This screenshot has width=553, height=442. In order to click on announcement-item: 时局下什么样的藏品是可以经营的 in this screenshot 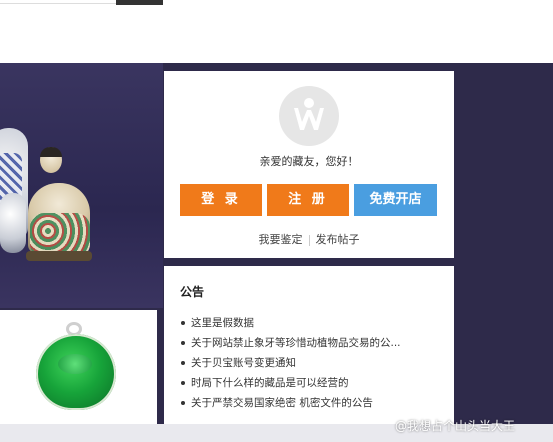, I will do `click(315, 383)`.